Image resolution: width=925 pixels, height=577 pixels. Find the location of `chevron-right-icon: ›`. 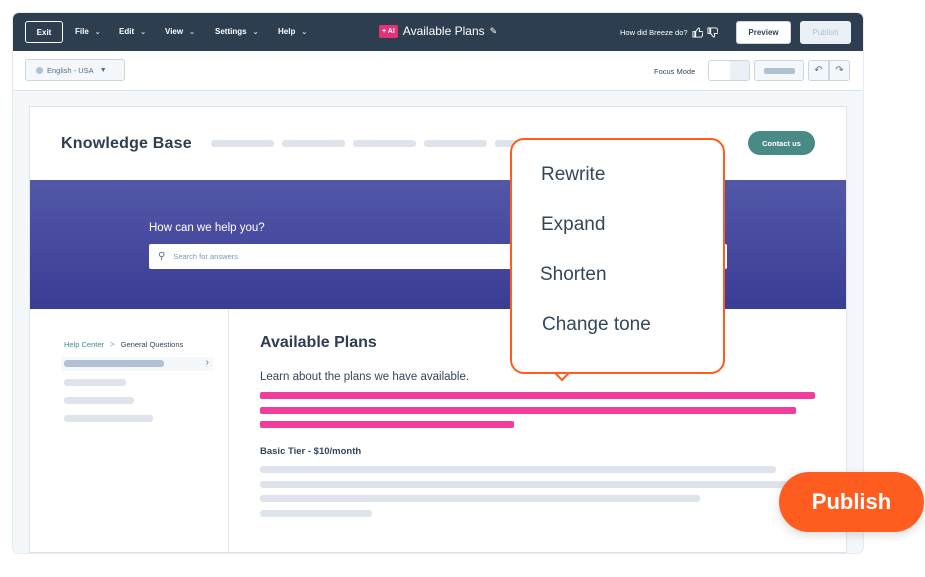

chevron-right-icon: › is located at coordinates (207, 362).